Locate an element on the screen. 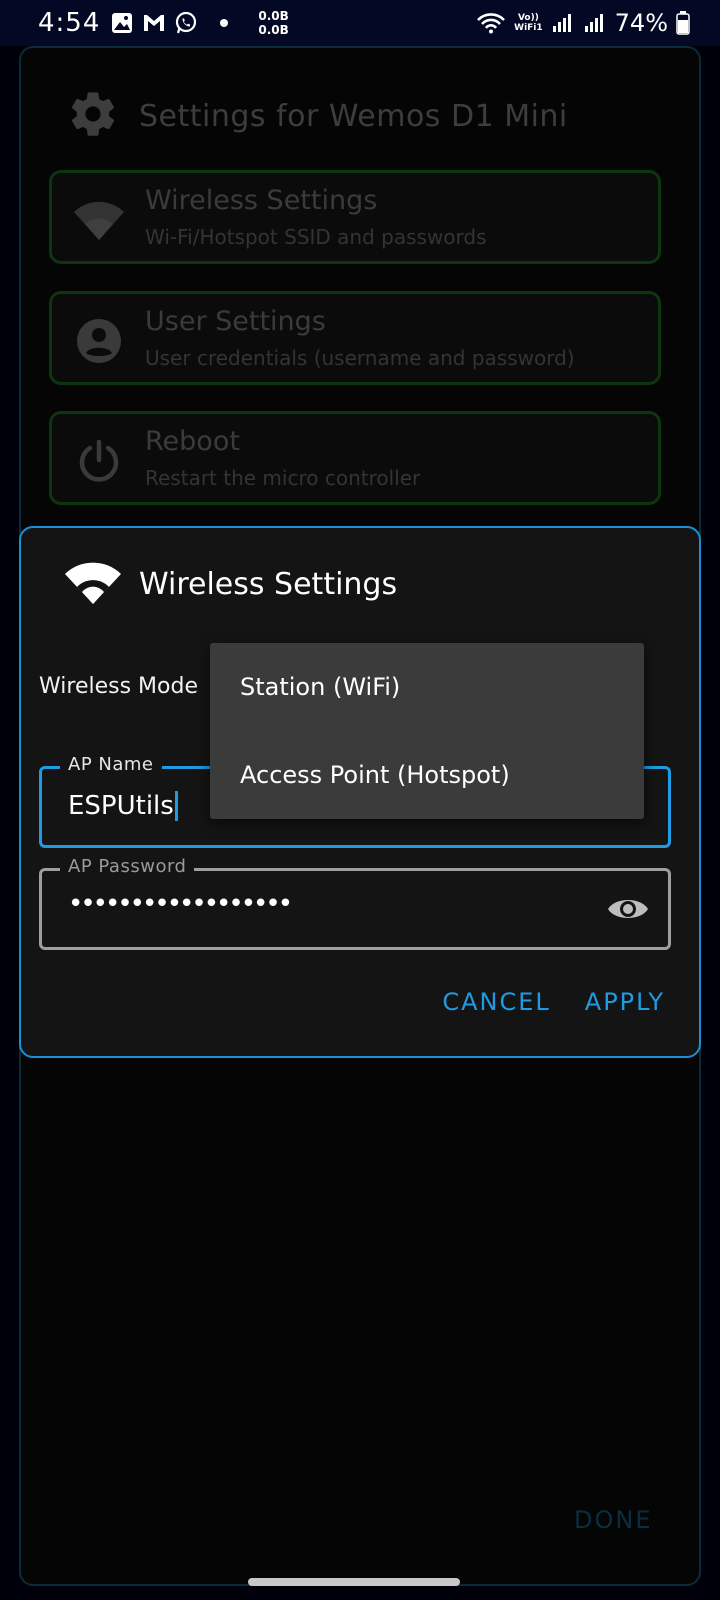 The image size is (720, 1600). ap-password-label: AP Password is located at coordinates (127, 866).